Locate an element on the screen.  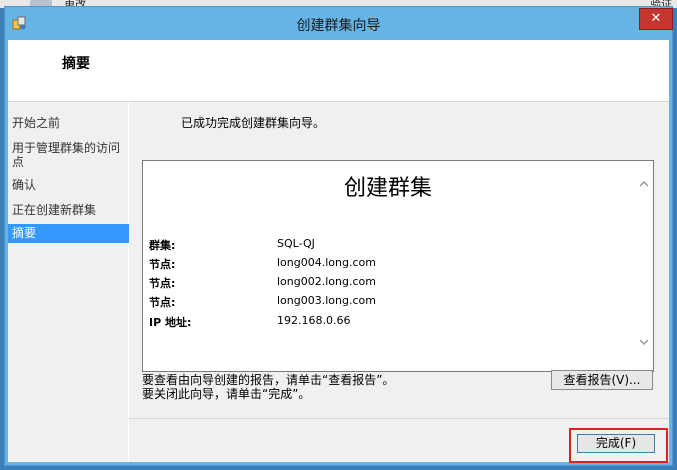
close-button: ✕ is located at coordinates (656, 19).